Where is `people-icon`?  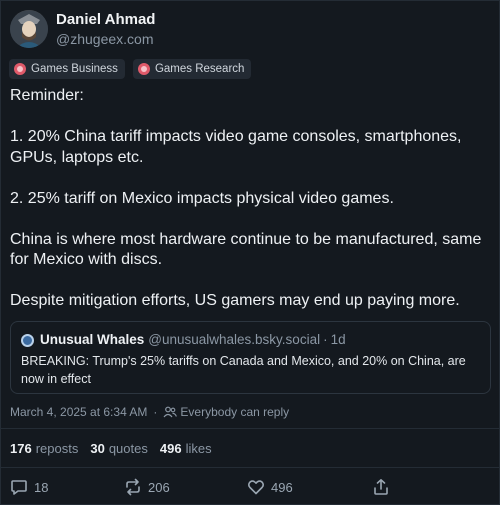
people-icon is located at coordinates (170, 412).